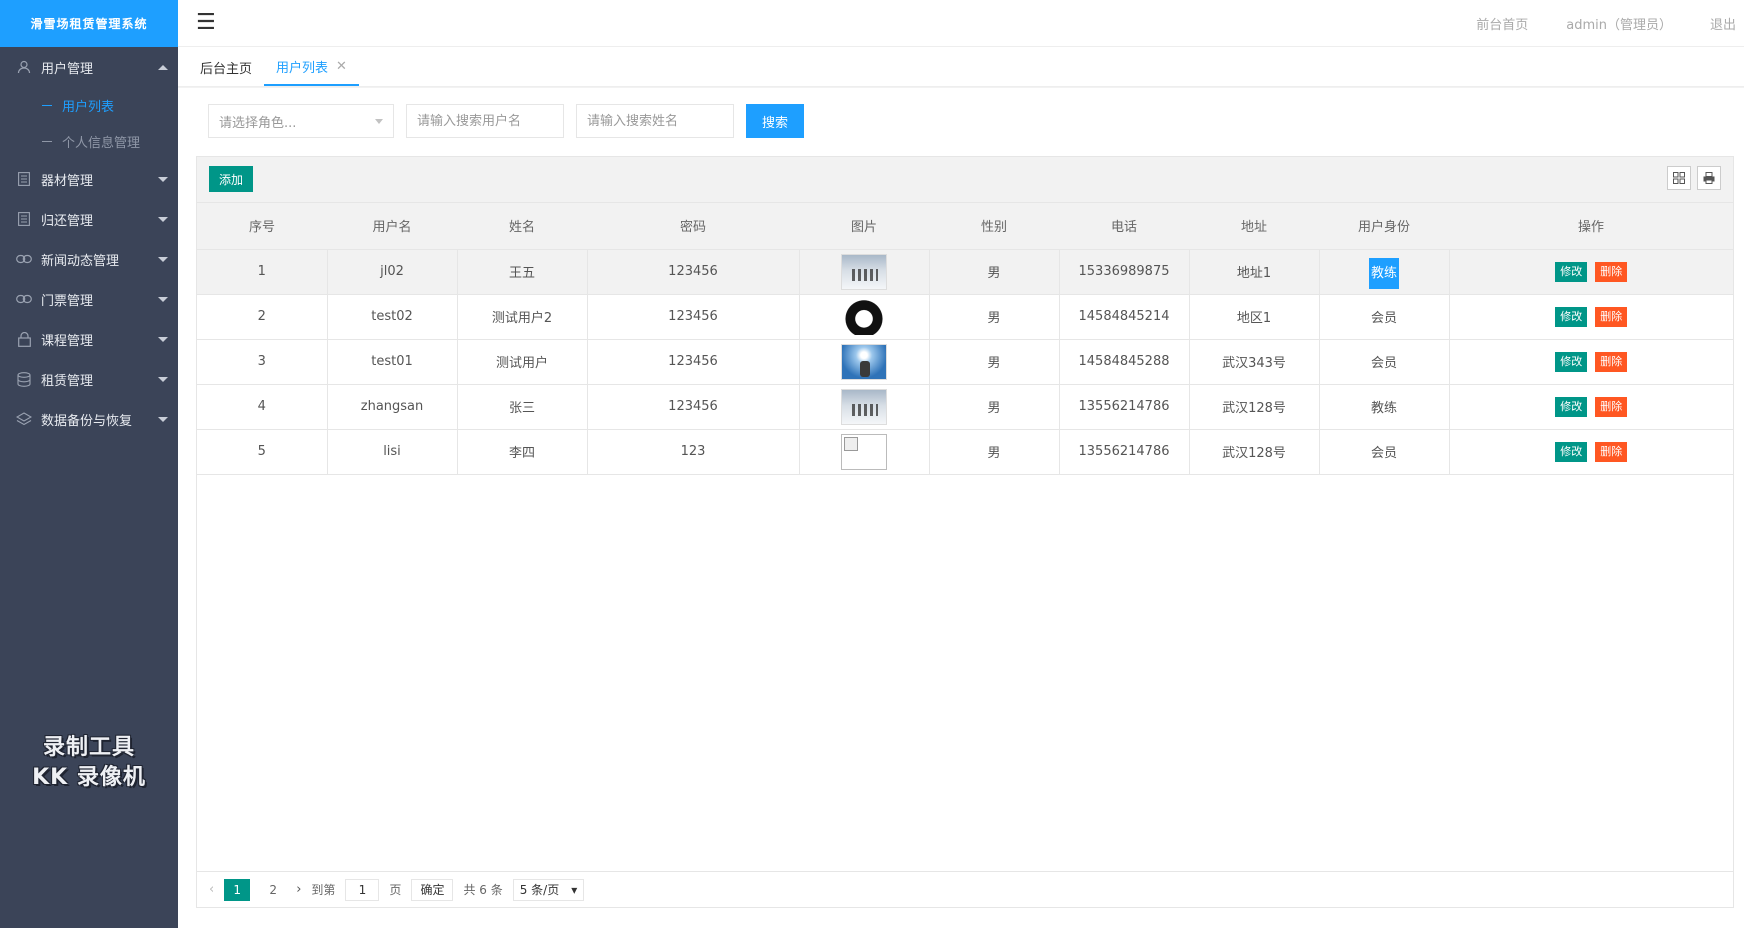 The height and width of the screenshot is (928, 1744). What do you see at coordinates (67, 341) in the screenshot?
I see `sidebar-item-label: 课程管理` at bounding box center [67, 341].